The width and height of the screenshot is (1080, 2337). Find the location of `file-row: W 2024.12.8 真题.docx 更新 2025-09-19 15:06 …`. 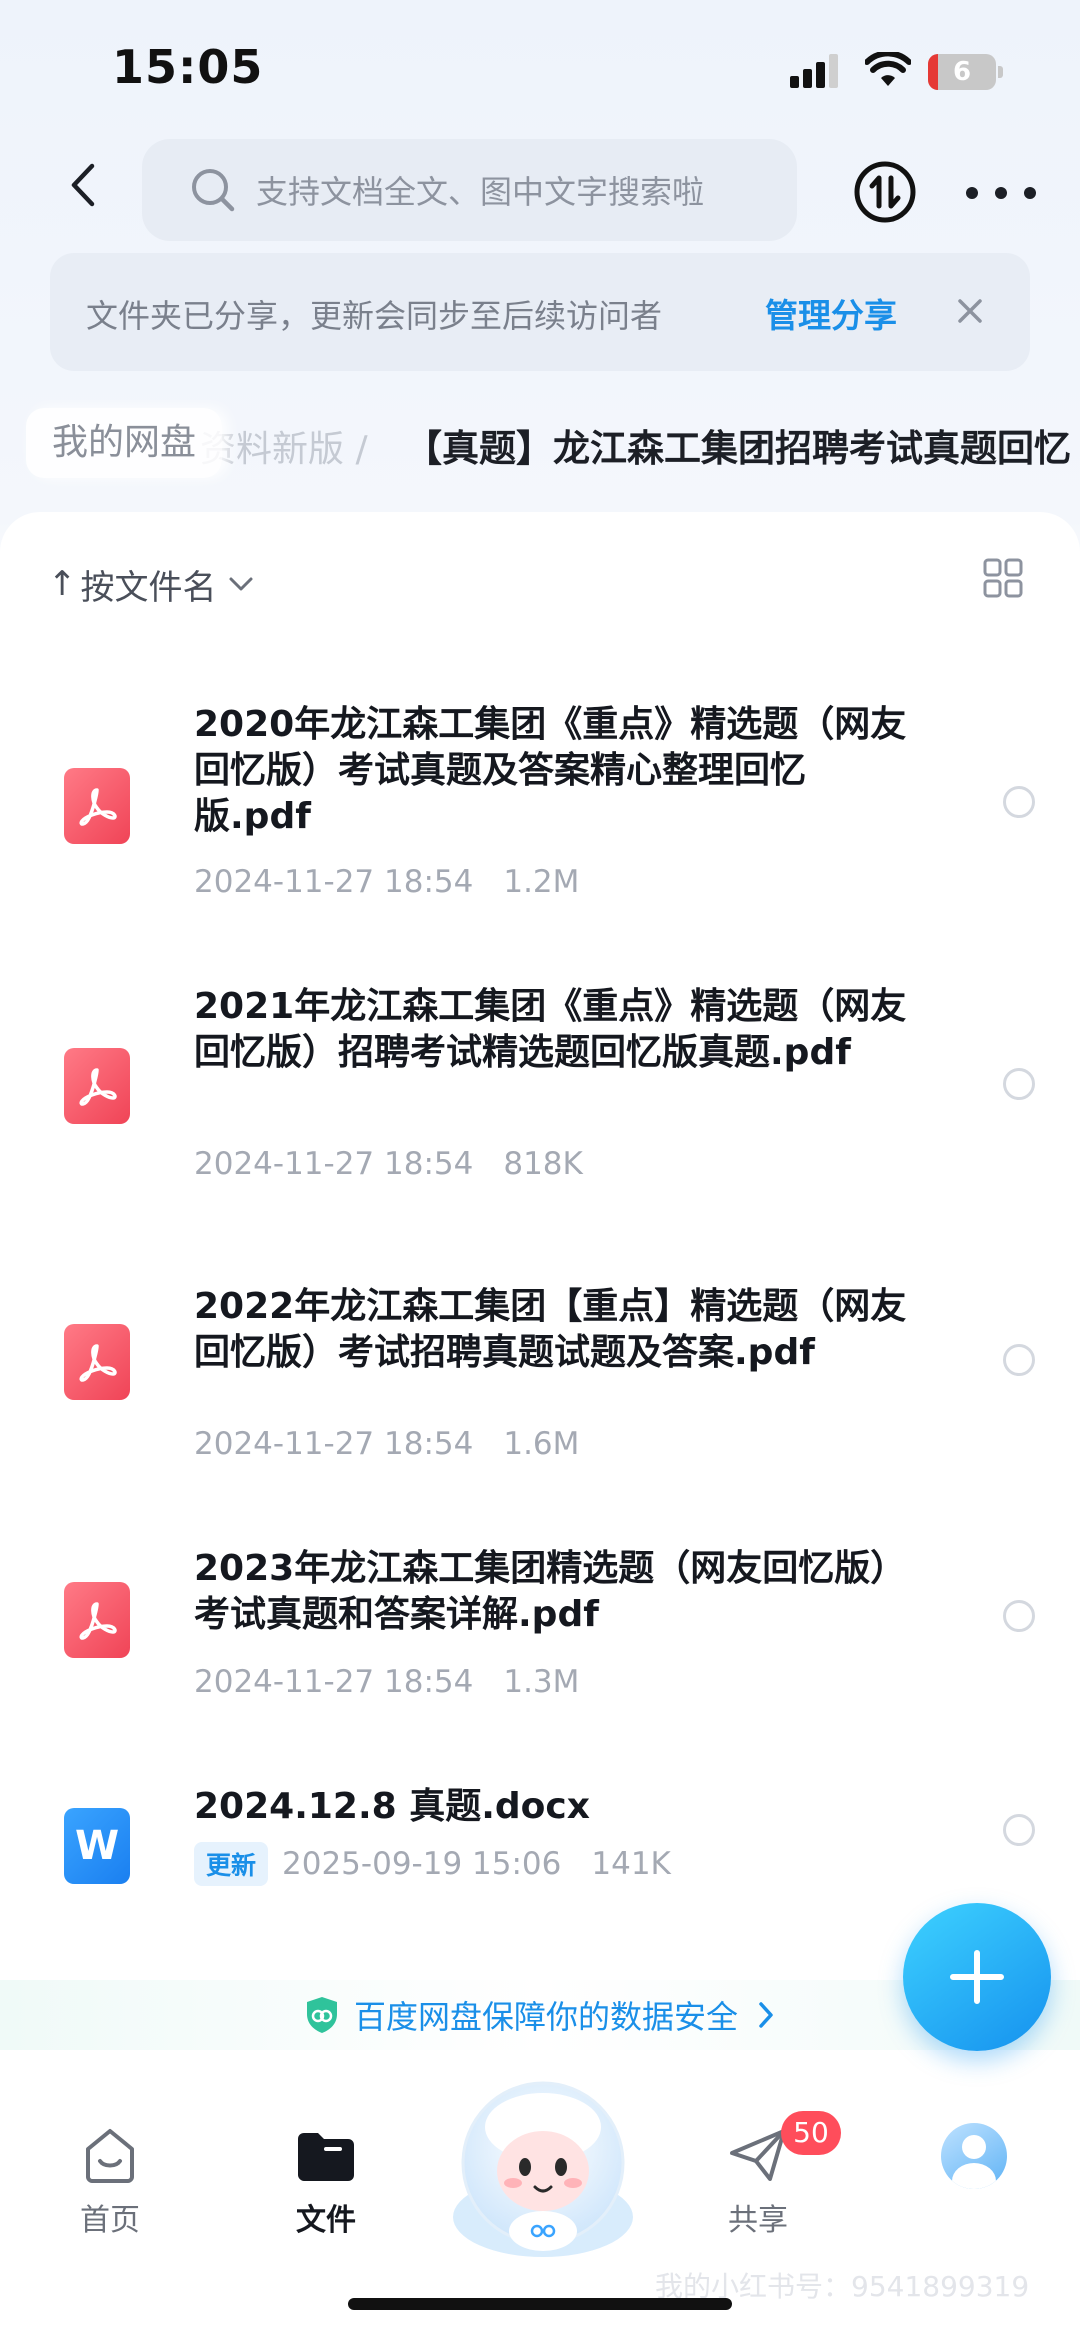

file-row: W 2024.12.8 真题.docx 更新 2025-09-19 15:06 … is located at coordinates (540, 1854).